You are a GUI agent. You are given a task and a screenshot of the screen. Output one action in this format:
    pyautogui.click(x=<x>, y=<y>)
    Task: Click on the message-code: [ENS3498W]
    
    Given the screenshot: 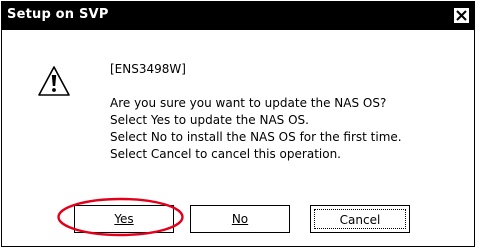 What is the action you would take?
    pyautogui.click(x=148, y=69)
    